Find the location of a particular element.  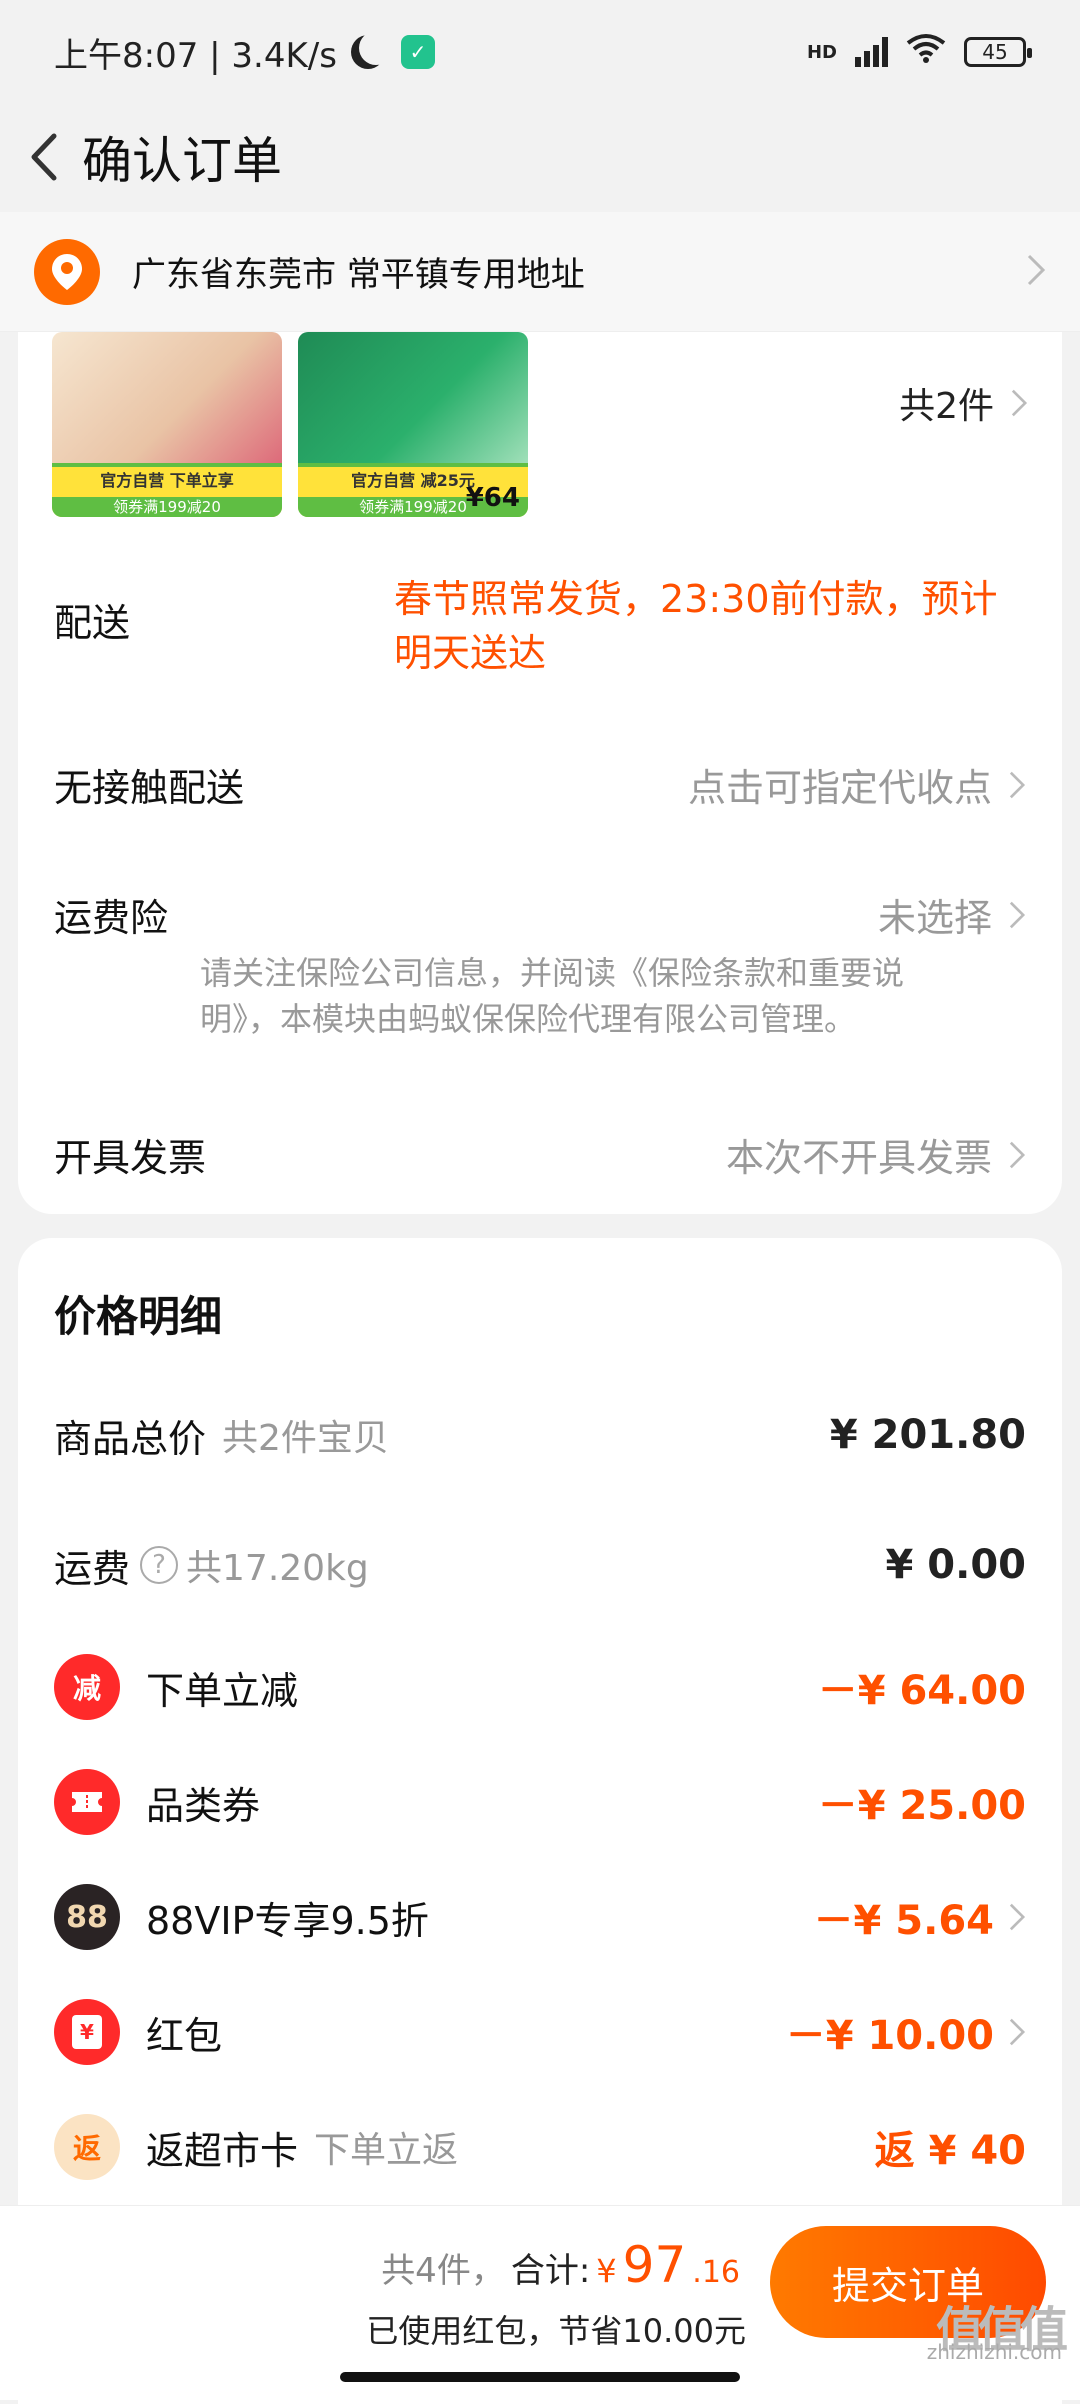

discount-icon: 减 is located at coordinates (87, 1687).